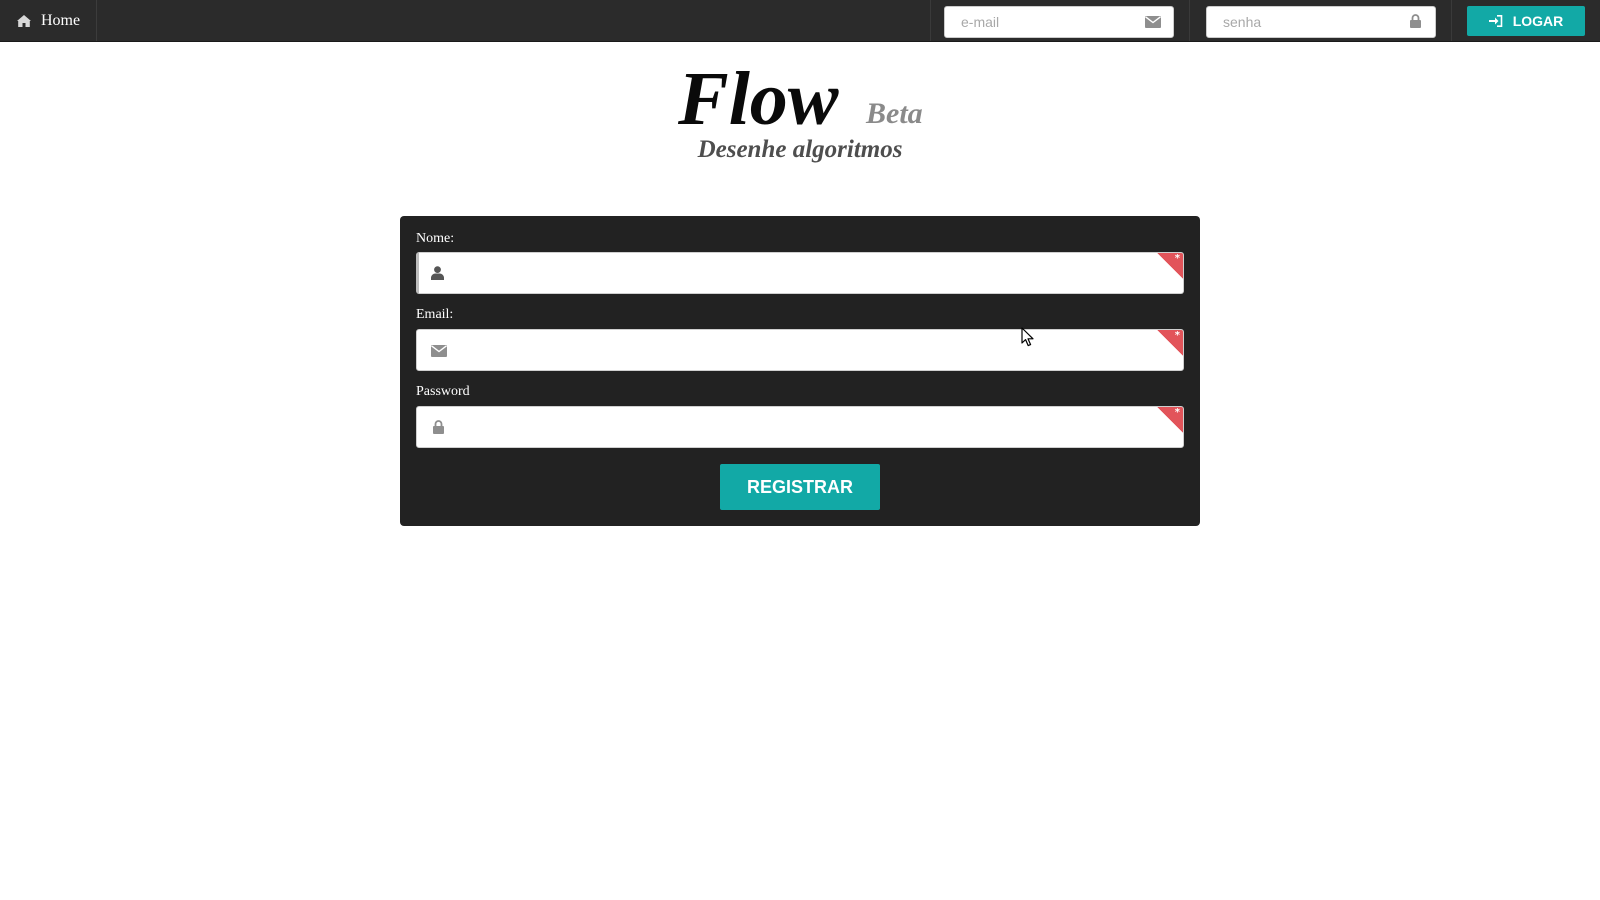 The height and width of the screenshot is (900, 1600). What do you see at coordinates (61, 20) in the screenshot?
I see `home-label: Home` at bounding box center [61, 20].